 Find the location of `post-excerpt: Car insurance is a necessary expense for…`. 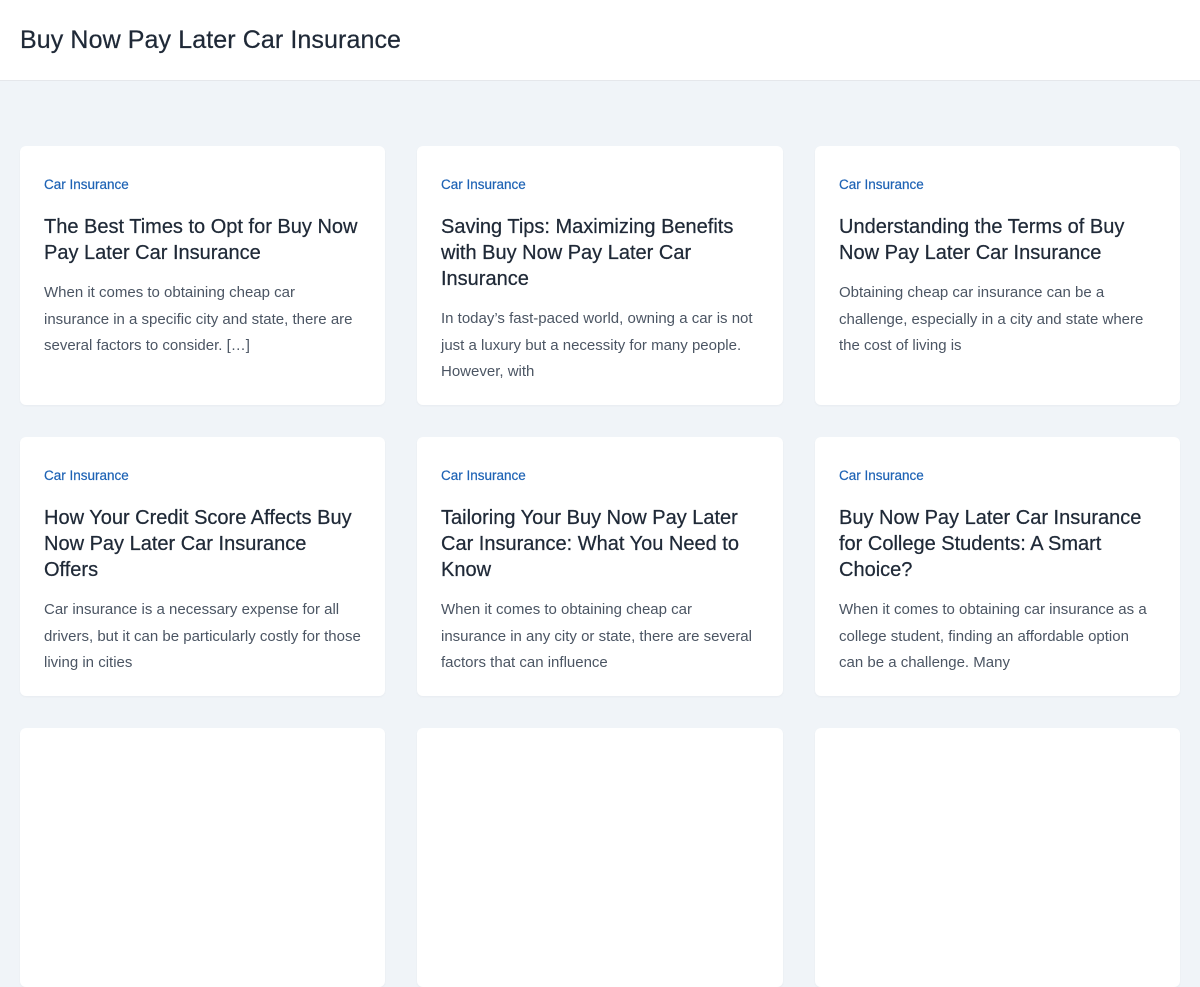

post-excerpt: Car insurance is a necessary expense for… is located at coordinates (202, 636).